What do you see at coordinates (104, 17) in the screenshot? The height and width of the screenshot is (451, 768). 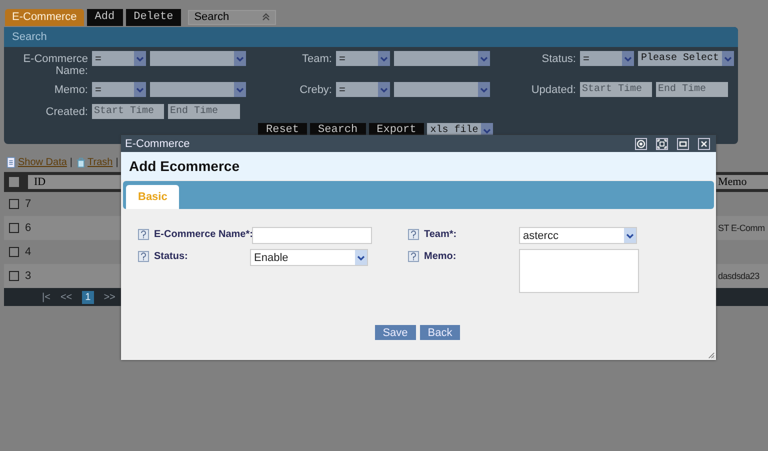 I see `toolbar-tab: Add` at bounding box center [104, 17].